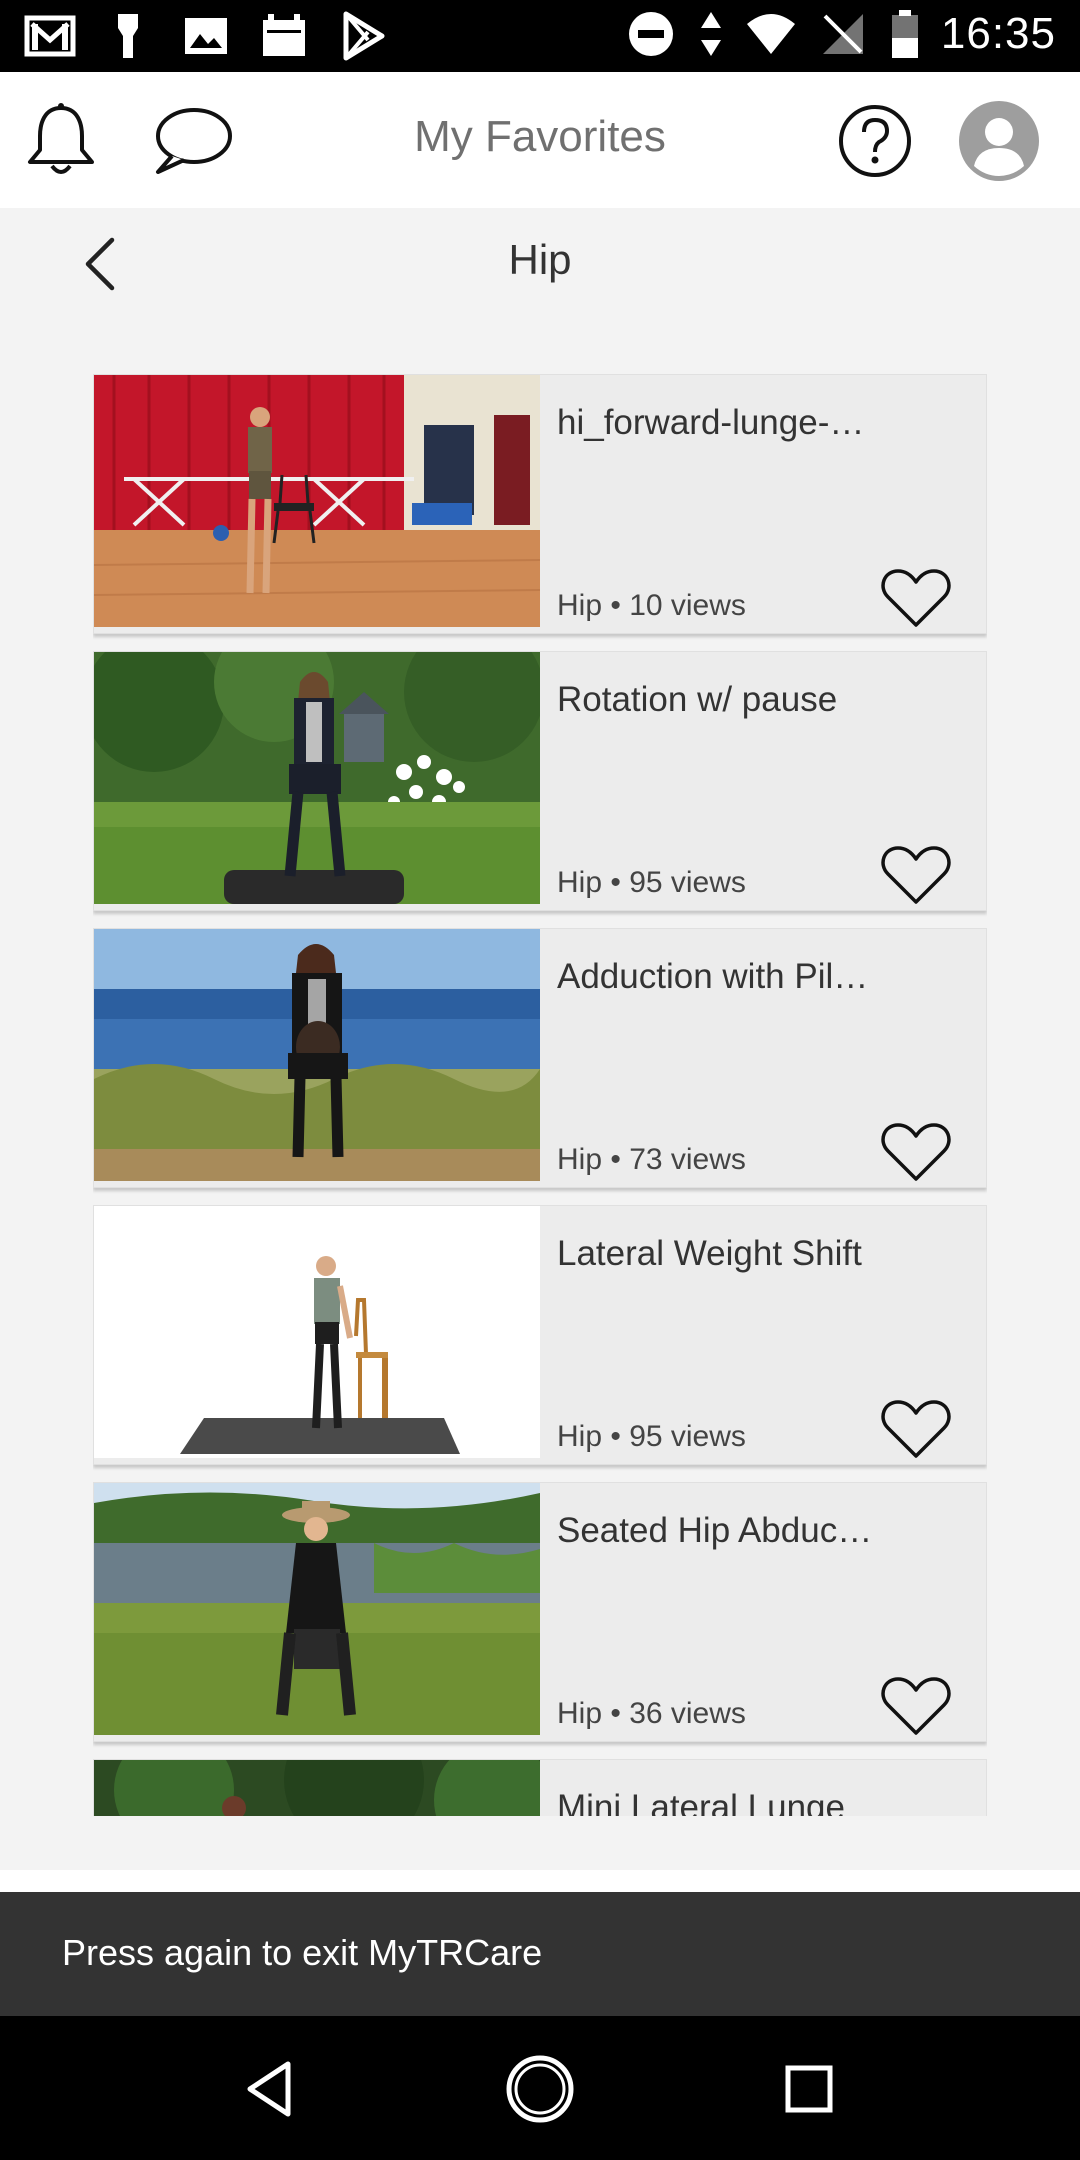 The height and width of the screenshot is (2160, 1080). Describe the element at coordinates (904, 34) in the screenshot. I see `battery-icon` at that location.